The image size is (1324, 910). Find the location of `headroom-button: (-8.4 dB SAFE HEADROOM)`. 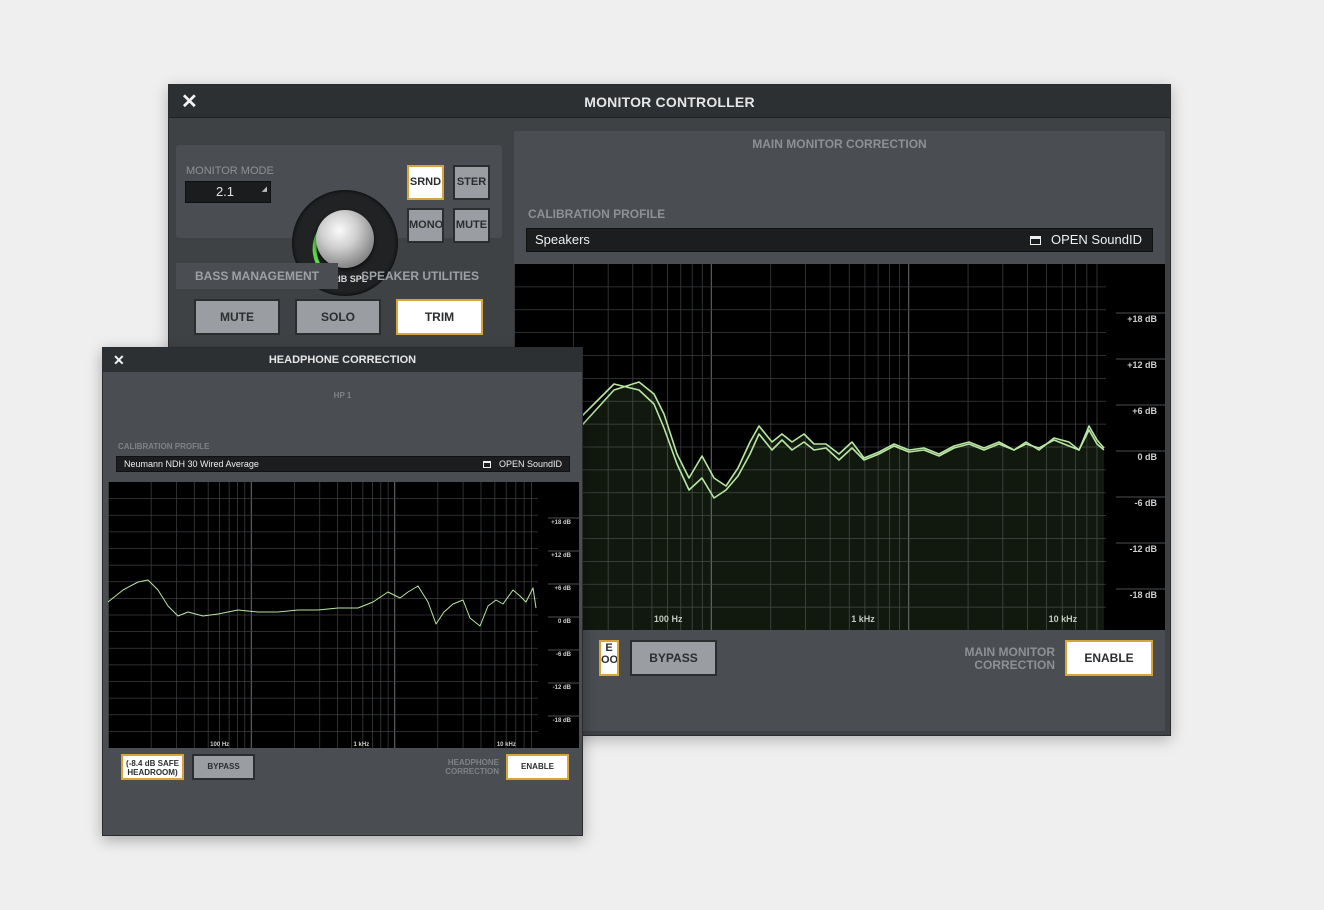

headroom-button: (-8.4 dB SAFE HEADROOM) is located at coordinates (152, 767).